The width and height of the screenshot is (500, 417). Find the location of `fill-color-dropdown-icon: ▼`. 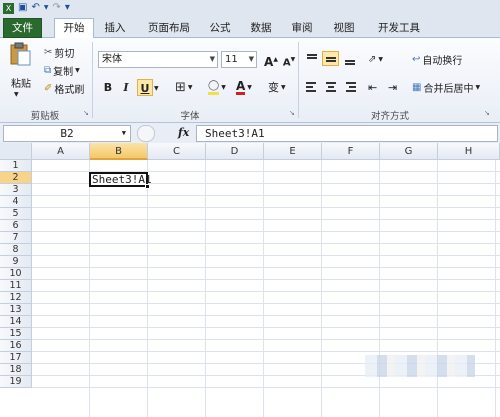

fill-color-dropdown-icon: ▼ is located at coordinates (223, 87).